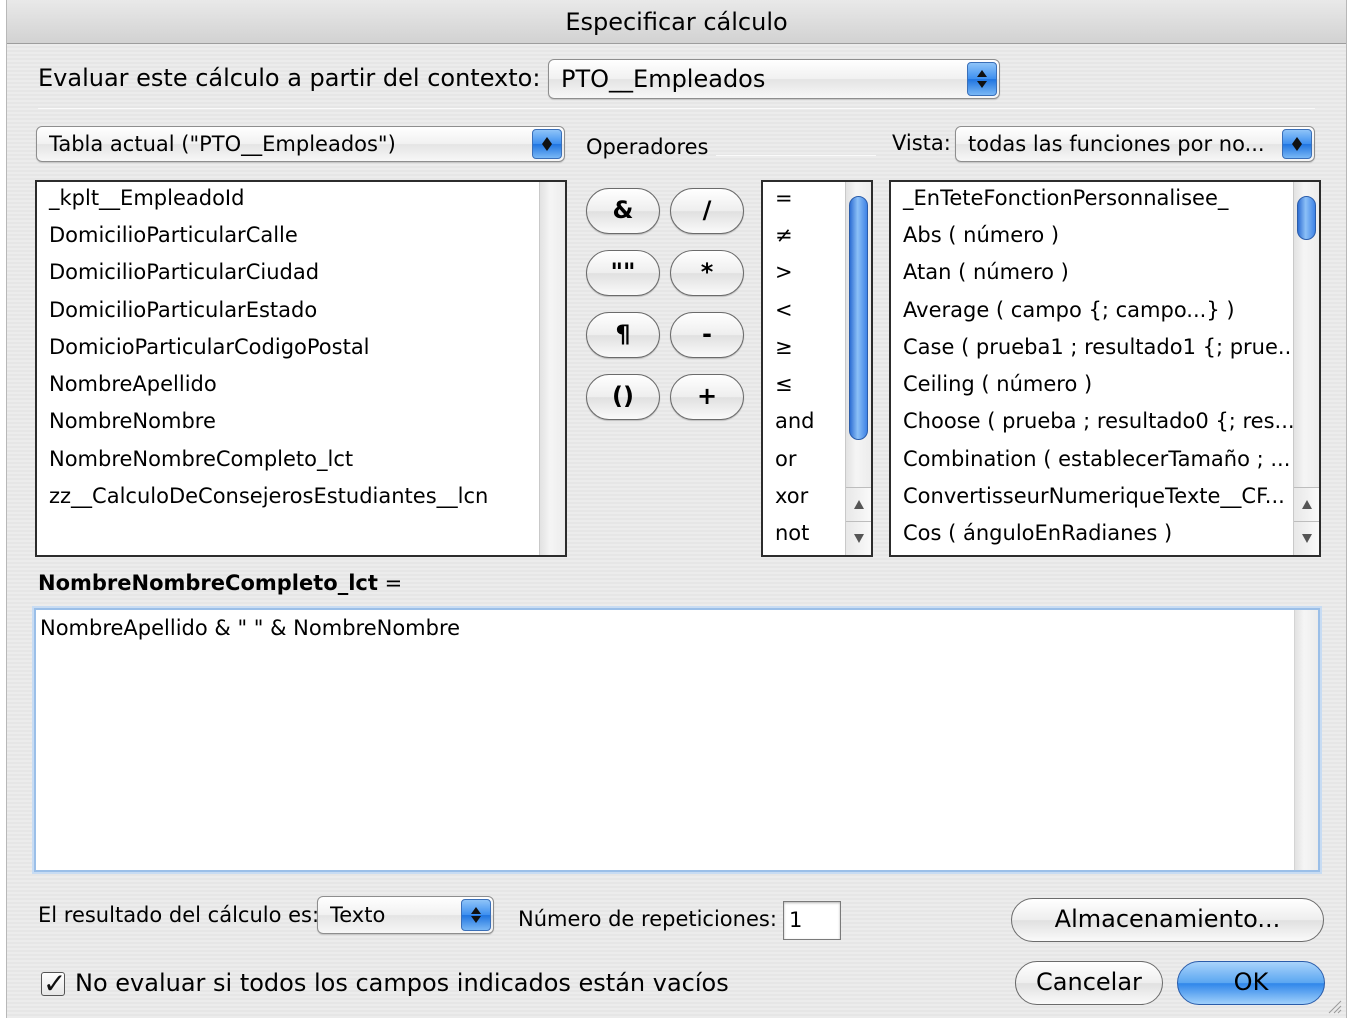 This screenshot has width=1351, height=1018. I want to click on window-title: Especificar cálculo, so click(676, 22).